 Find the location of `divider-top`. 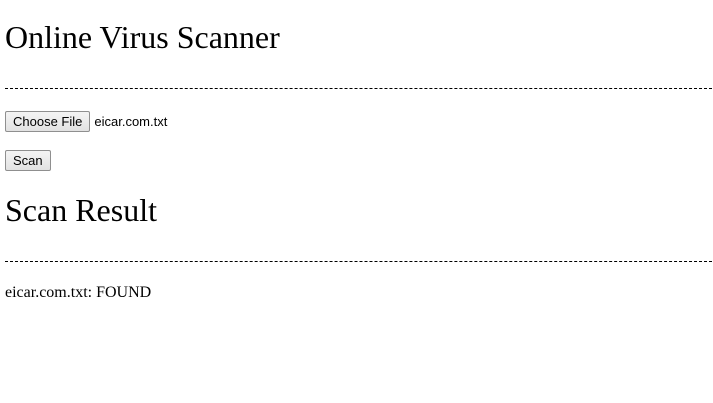

divider-top is located at coordinates (358, 88).